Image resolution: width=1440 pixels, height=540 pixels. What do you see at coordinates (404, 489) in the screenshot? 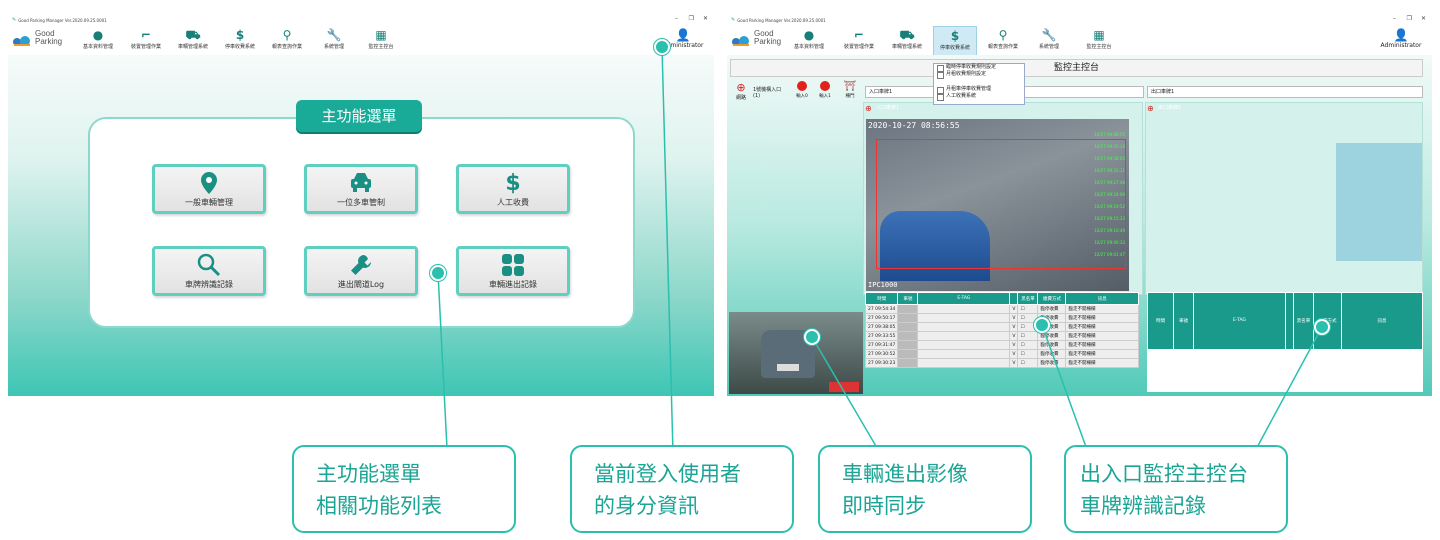
I see `callout-main-menu: 主功能選單 相關功能列表` at bounding box center [404, 489].